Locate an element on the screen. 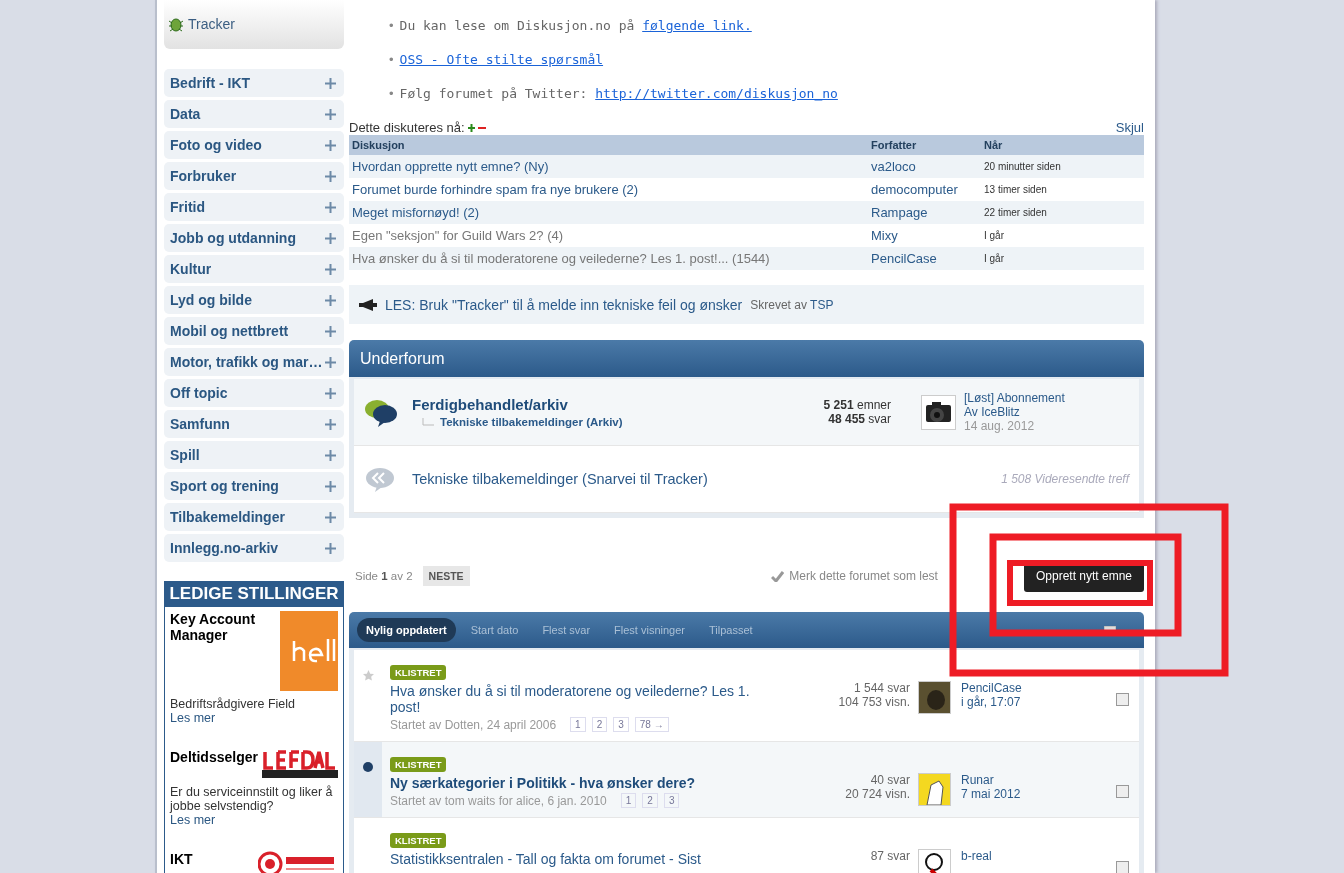  forum-link: Tekniske tilbakemeldinger (Snarvei til Tracker) is located at coordinates (560, 479).